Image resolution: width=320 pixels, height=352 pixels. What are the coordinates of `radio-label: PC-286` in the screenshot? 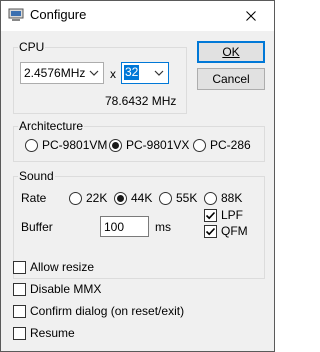 It's located at (230, 145).